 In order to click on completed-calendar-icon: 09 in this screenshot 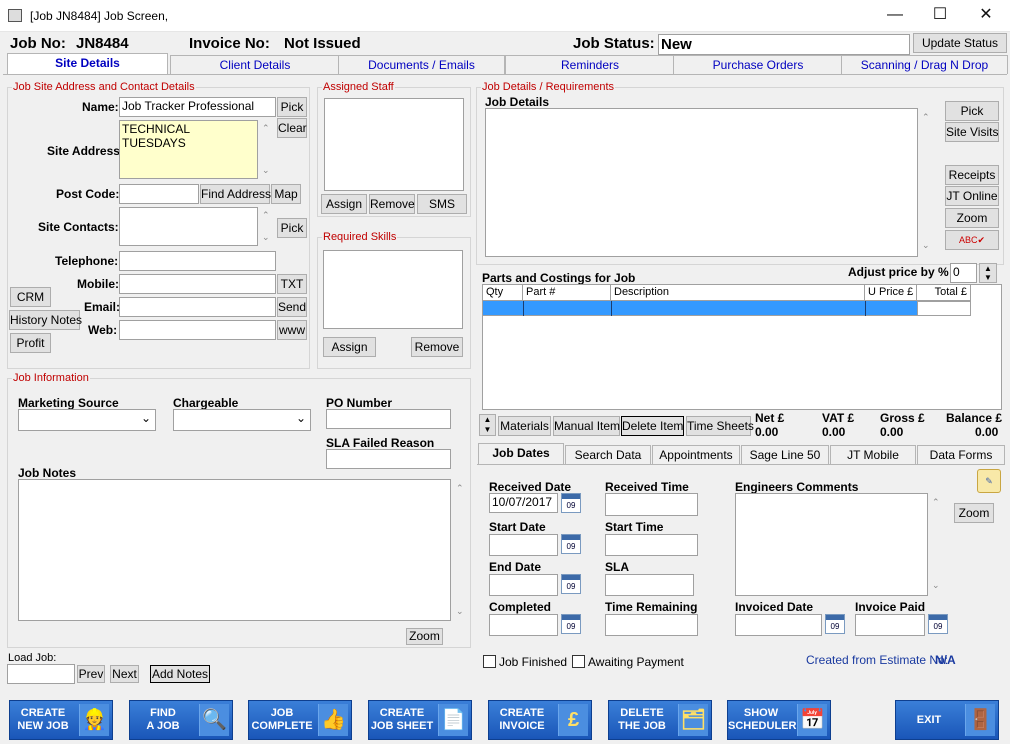, I will do `click(571, 624)`.